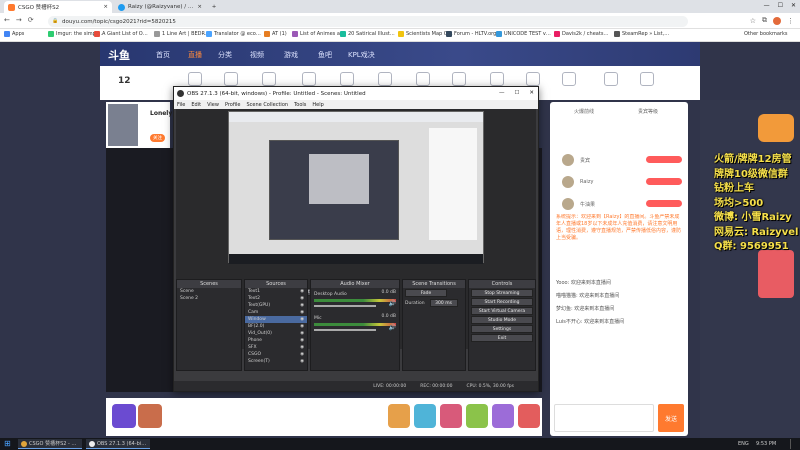 The image size is (800, 450). Describe the element at coordinates (276, 298) in the screenshot. I see `source-item: Text2 ◉` at that location.